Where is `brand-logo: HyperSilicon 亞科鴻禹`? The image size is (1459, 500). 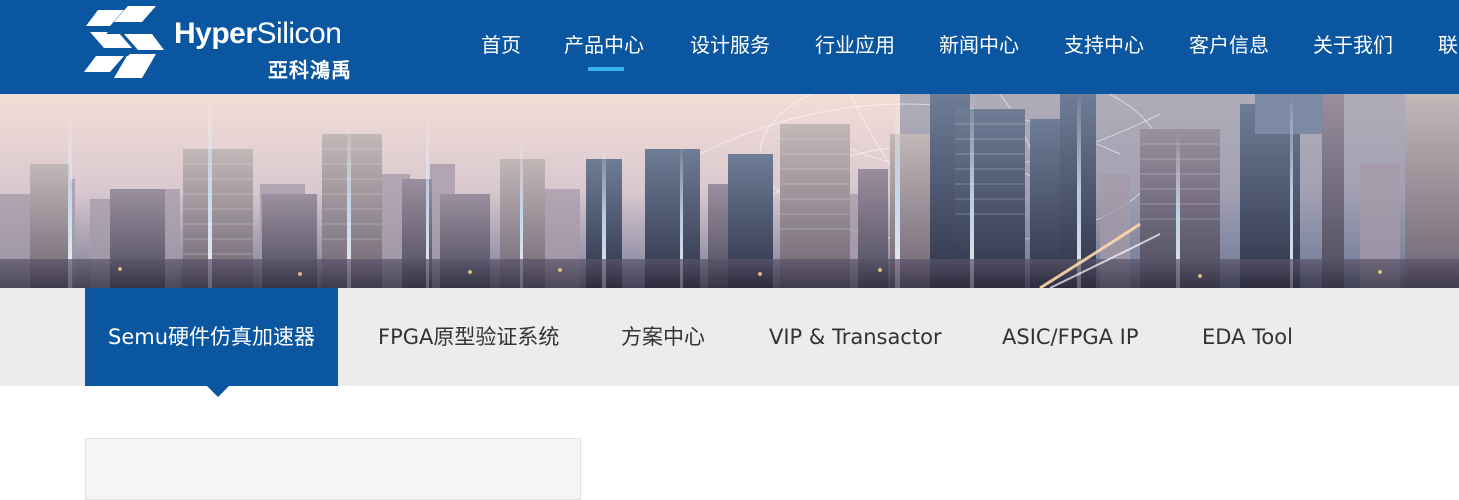
brand-logo: HyperSilicon 亞科鴻禹 is located at coordinates (229, 43).